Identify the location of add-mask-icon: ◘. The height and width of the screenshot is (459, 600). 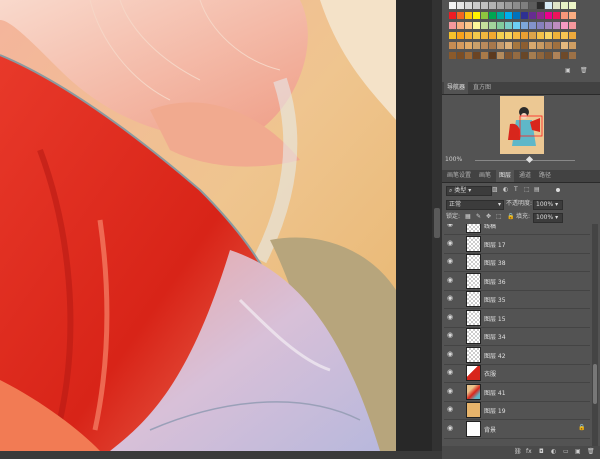
(541, 452).